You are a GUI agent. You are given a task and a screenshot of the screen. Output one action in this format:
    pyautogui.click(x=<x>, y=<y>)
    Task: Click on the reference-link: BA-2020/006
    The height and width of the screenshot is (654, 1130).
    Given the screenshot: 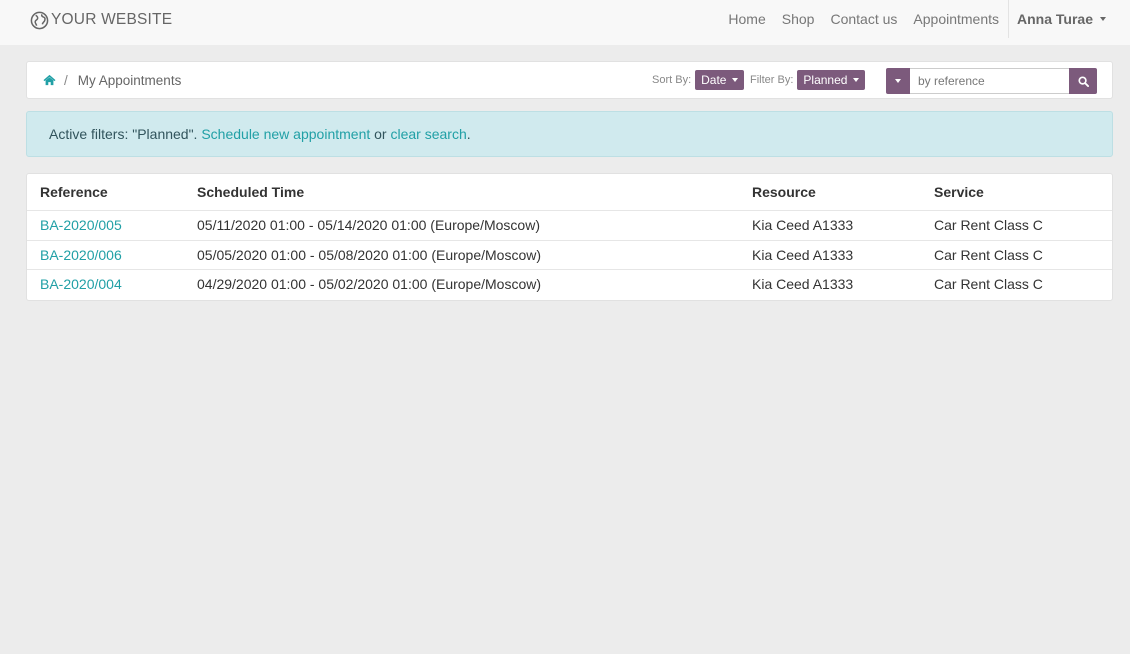 What is the action you would take?
    pyautogui.click(x=81, y=255)
    